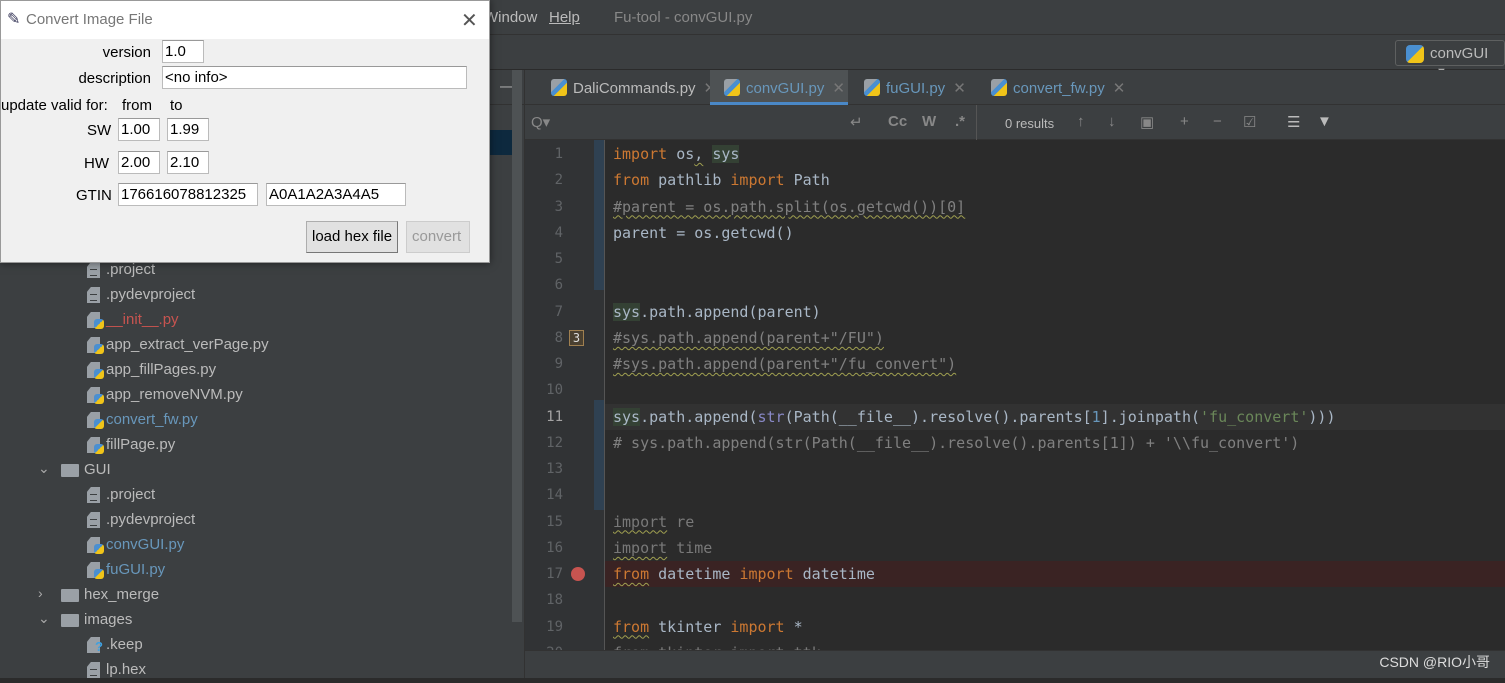 Image resolution: width=1505 pixels, height=683 pixels. I want to click on tree-item-label: app_fillPages.py, so click(161, 369).